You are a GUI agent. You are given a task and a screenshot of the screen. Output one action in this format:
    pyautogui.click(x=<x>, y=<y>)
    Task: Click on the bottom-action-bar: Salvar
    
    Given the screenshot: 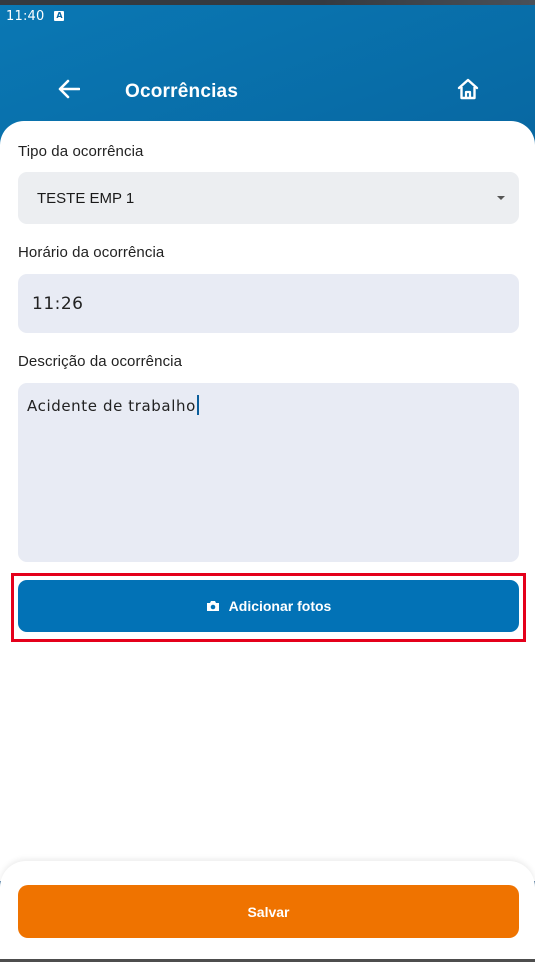 What is the action you would take?
    pyautogui.click(x=267, y=911)
    